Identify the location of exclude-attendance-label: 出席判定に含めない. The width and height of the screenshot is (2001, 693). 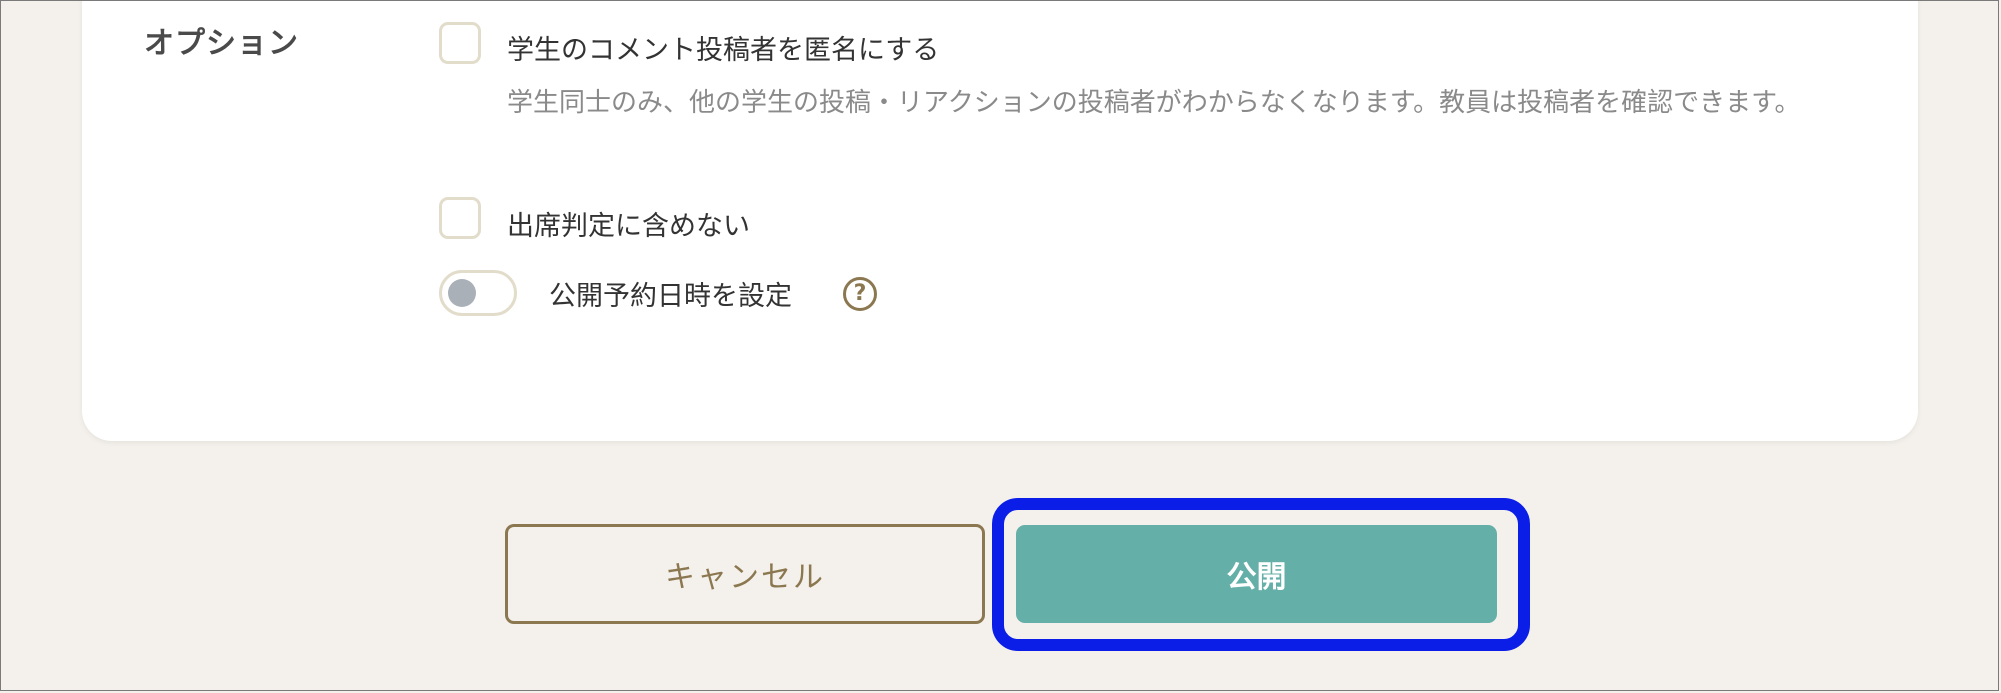
(628, 223).